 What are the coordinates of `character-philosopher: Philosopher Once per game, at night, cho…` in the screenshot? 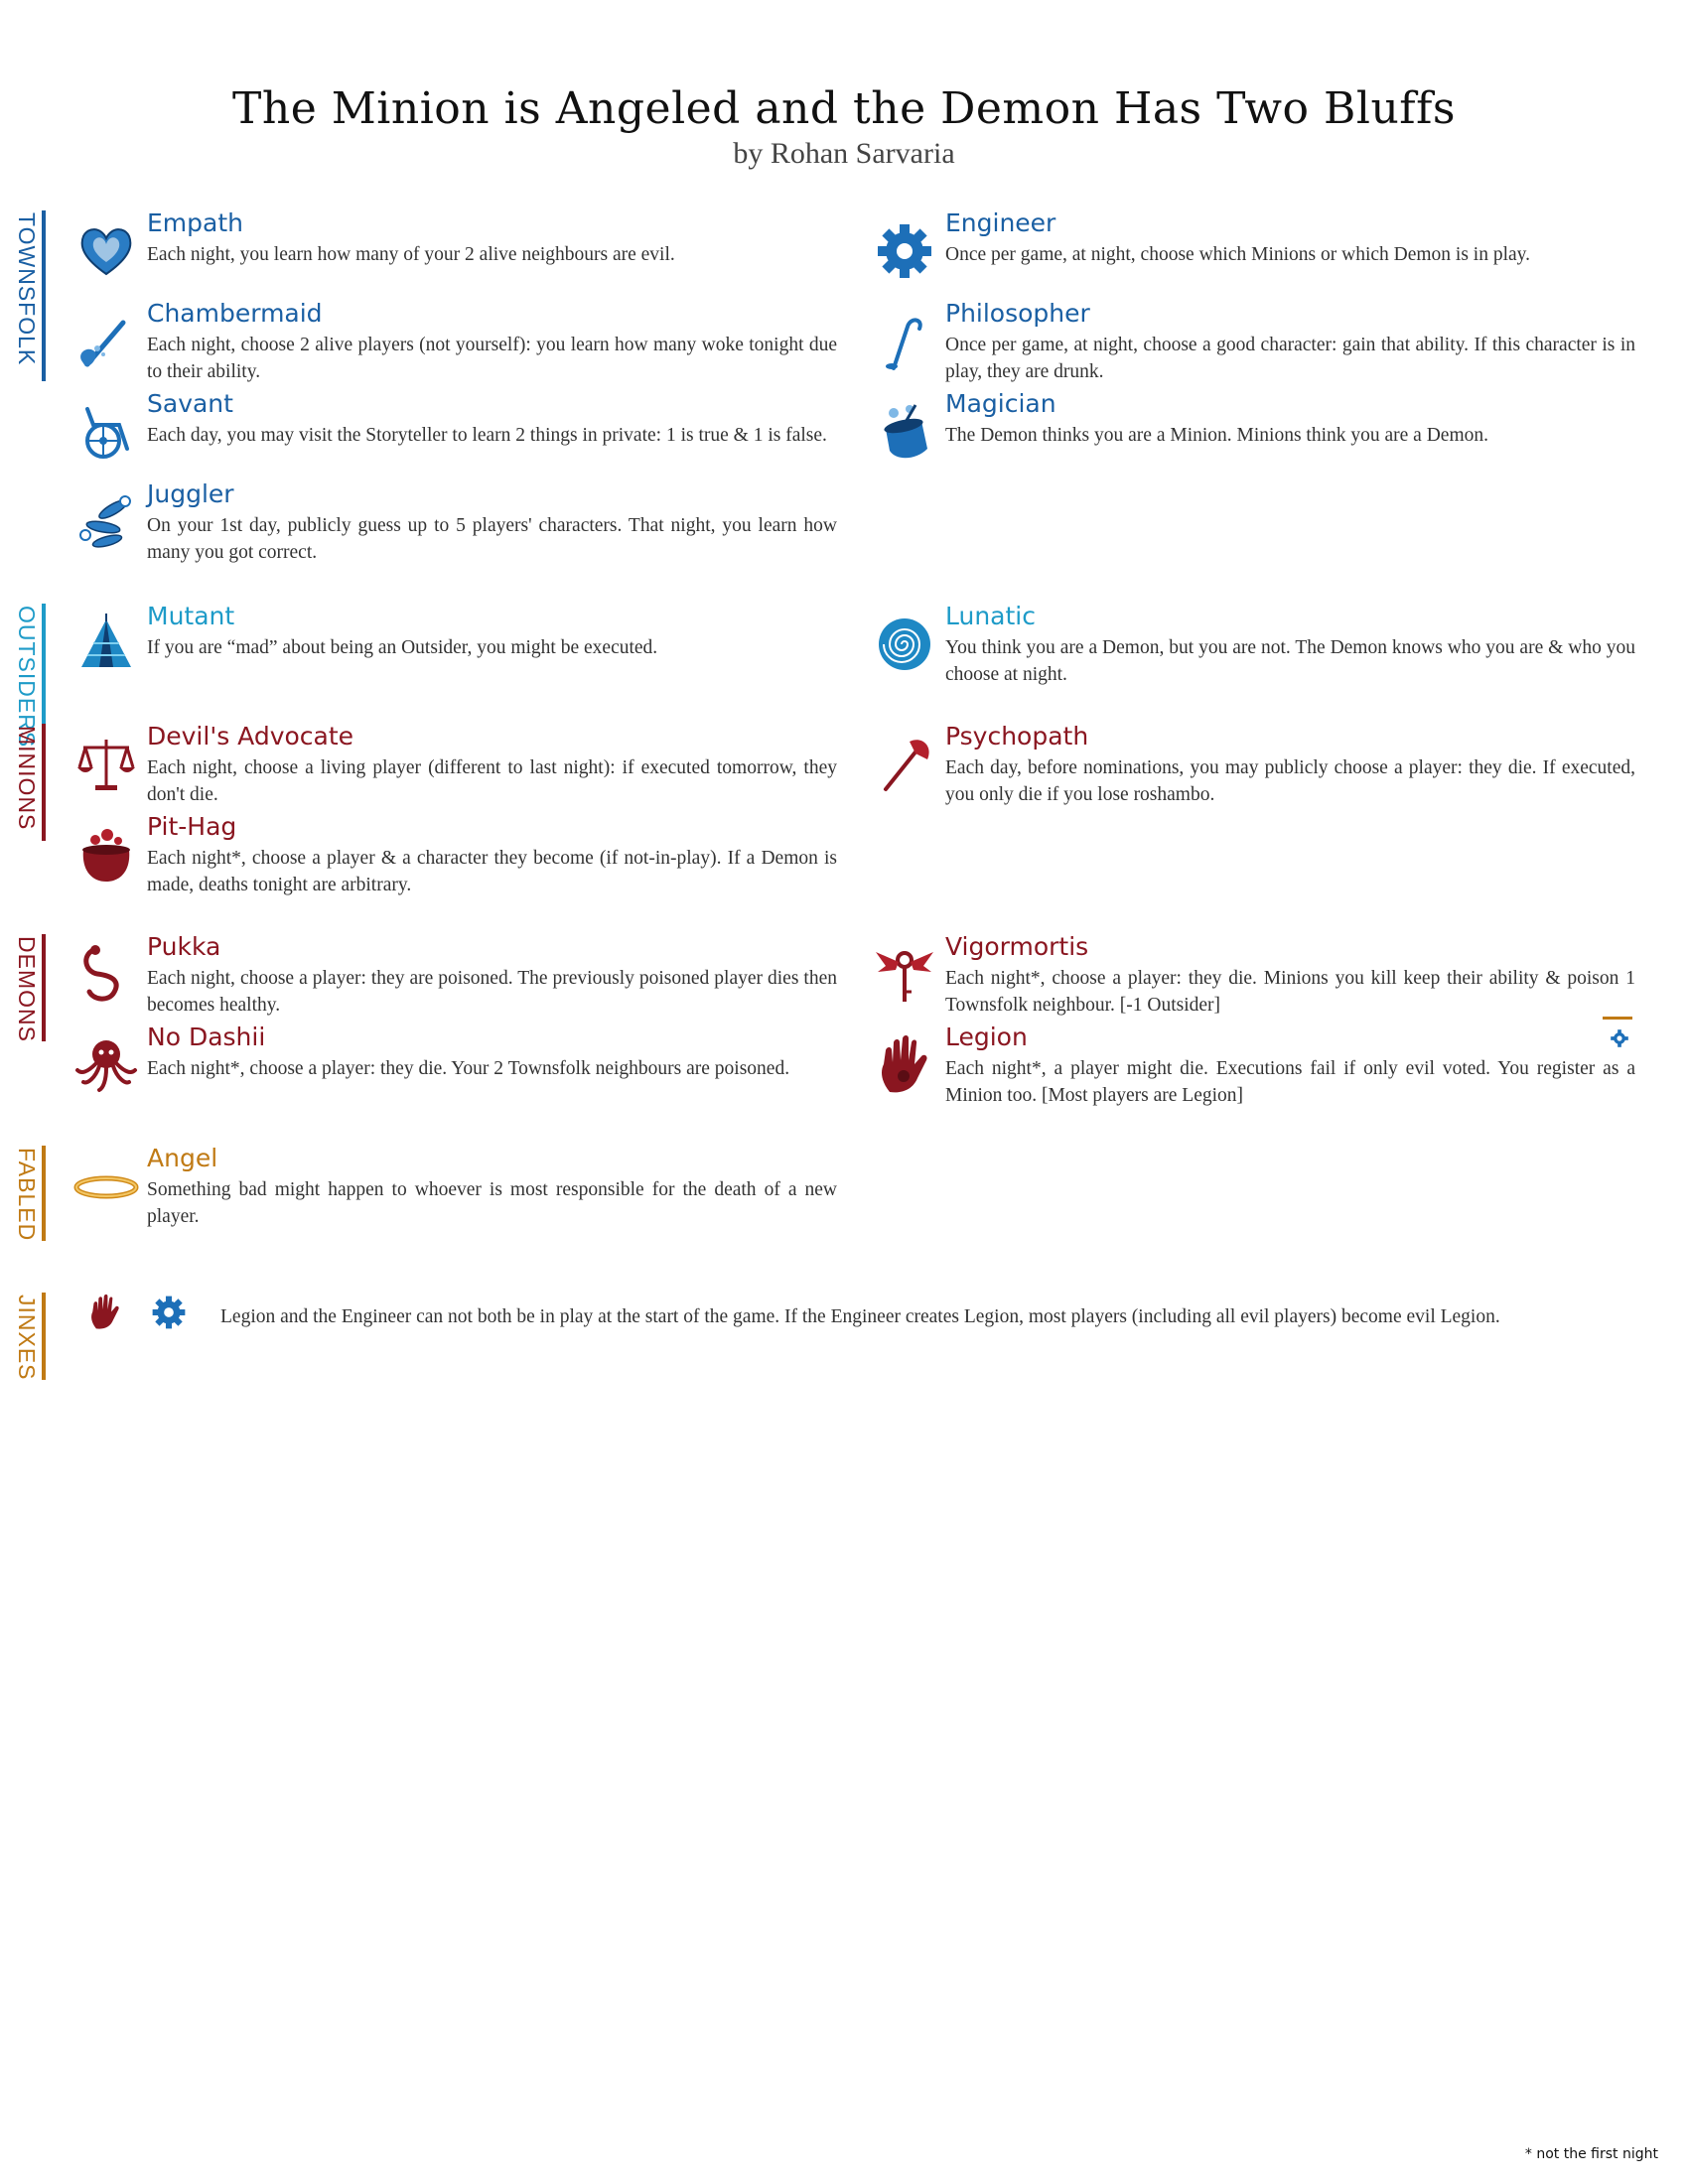 It's located at (1264, 343).